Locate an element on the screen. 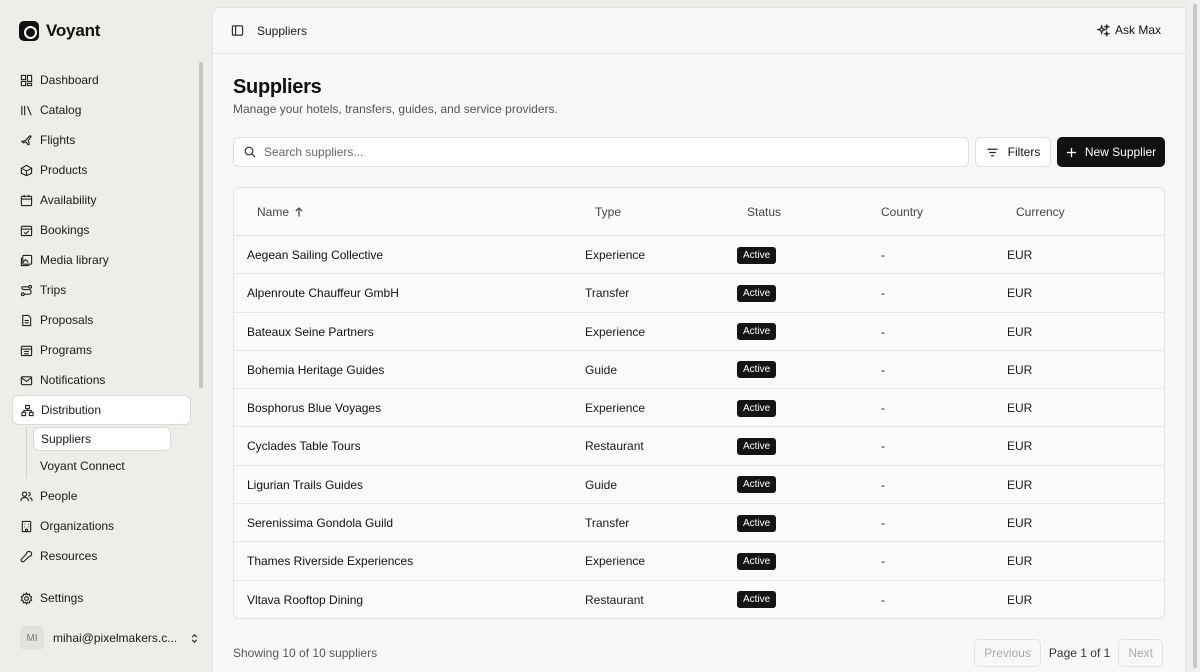 The width and height of the screenshot is (1200, 672). breadcrumb: Suppliers is located at coordinates (282, 30).